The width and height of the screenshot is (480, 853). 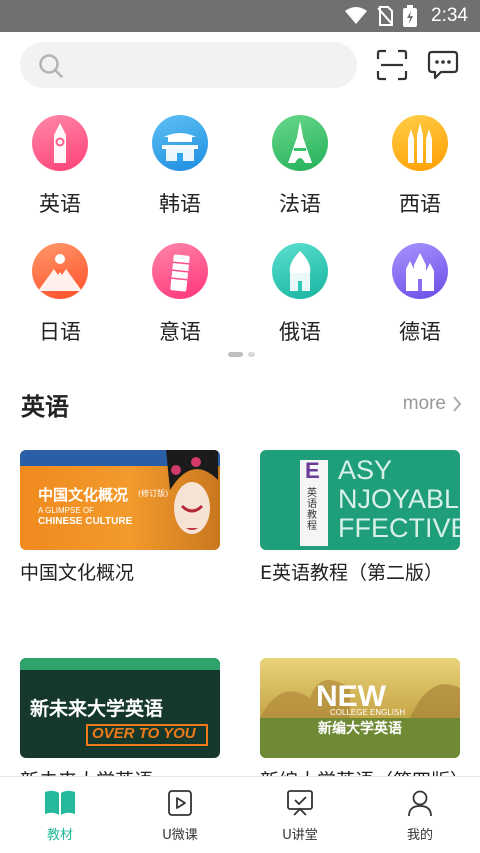 I want to click on leaning-tower-icon, so click(x=180, y=271).